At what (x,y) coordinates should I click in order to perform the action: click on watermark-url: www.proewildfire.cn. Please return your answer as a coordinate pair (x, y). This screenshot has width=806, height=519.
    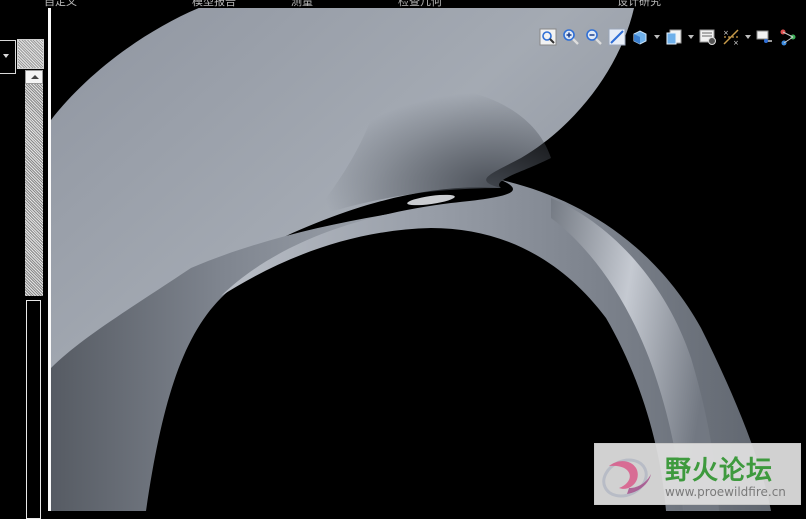
    Looking at the image, I should click on (725, 492).